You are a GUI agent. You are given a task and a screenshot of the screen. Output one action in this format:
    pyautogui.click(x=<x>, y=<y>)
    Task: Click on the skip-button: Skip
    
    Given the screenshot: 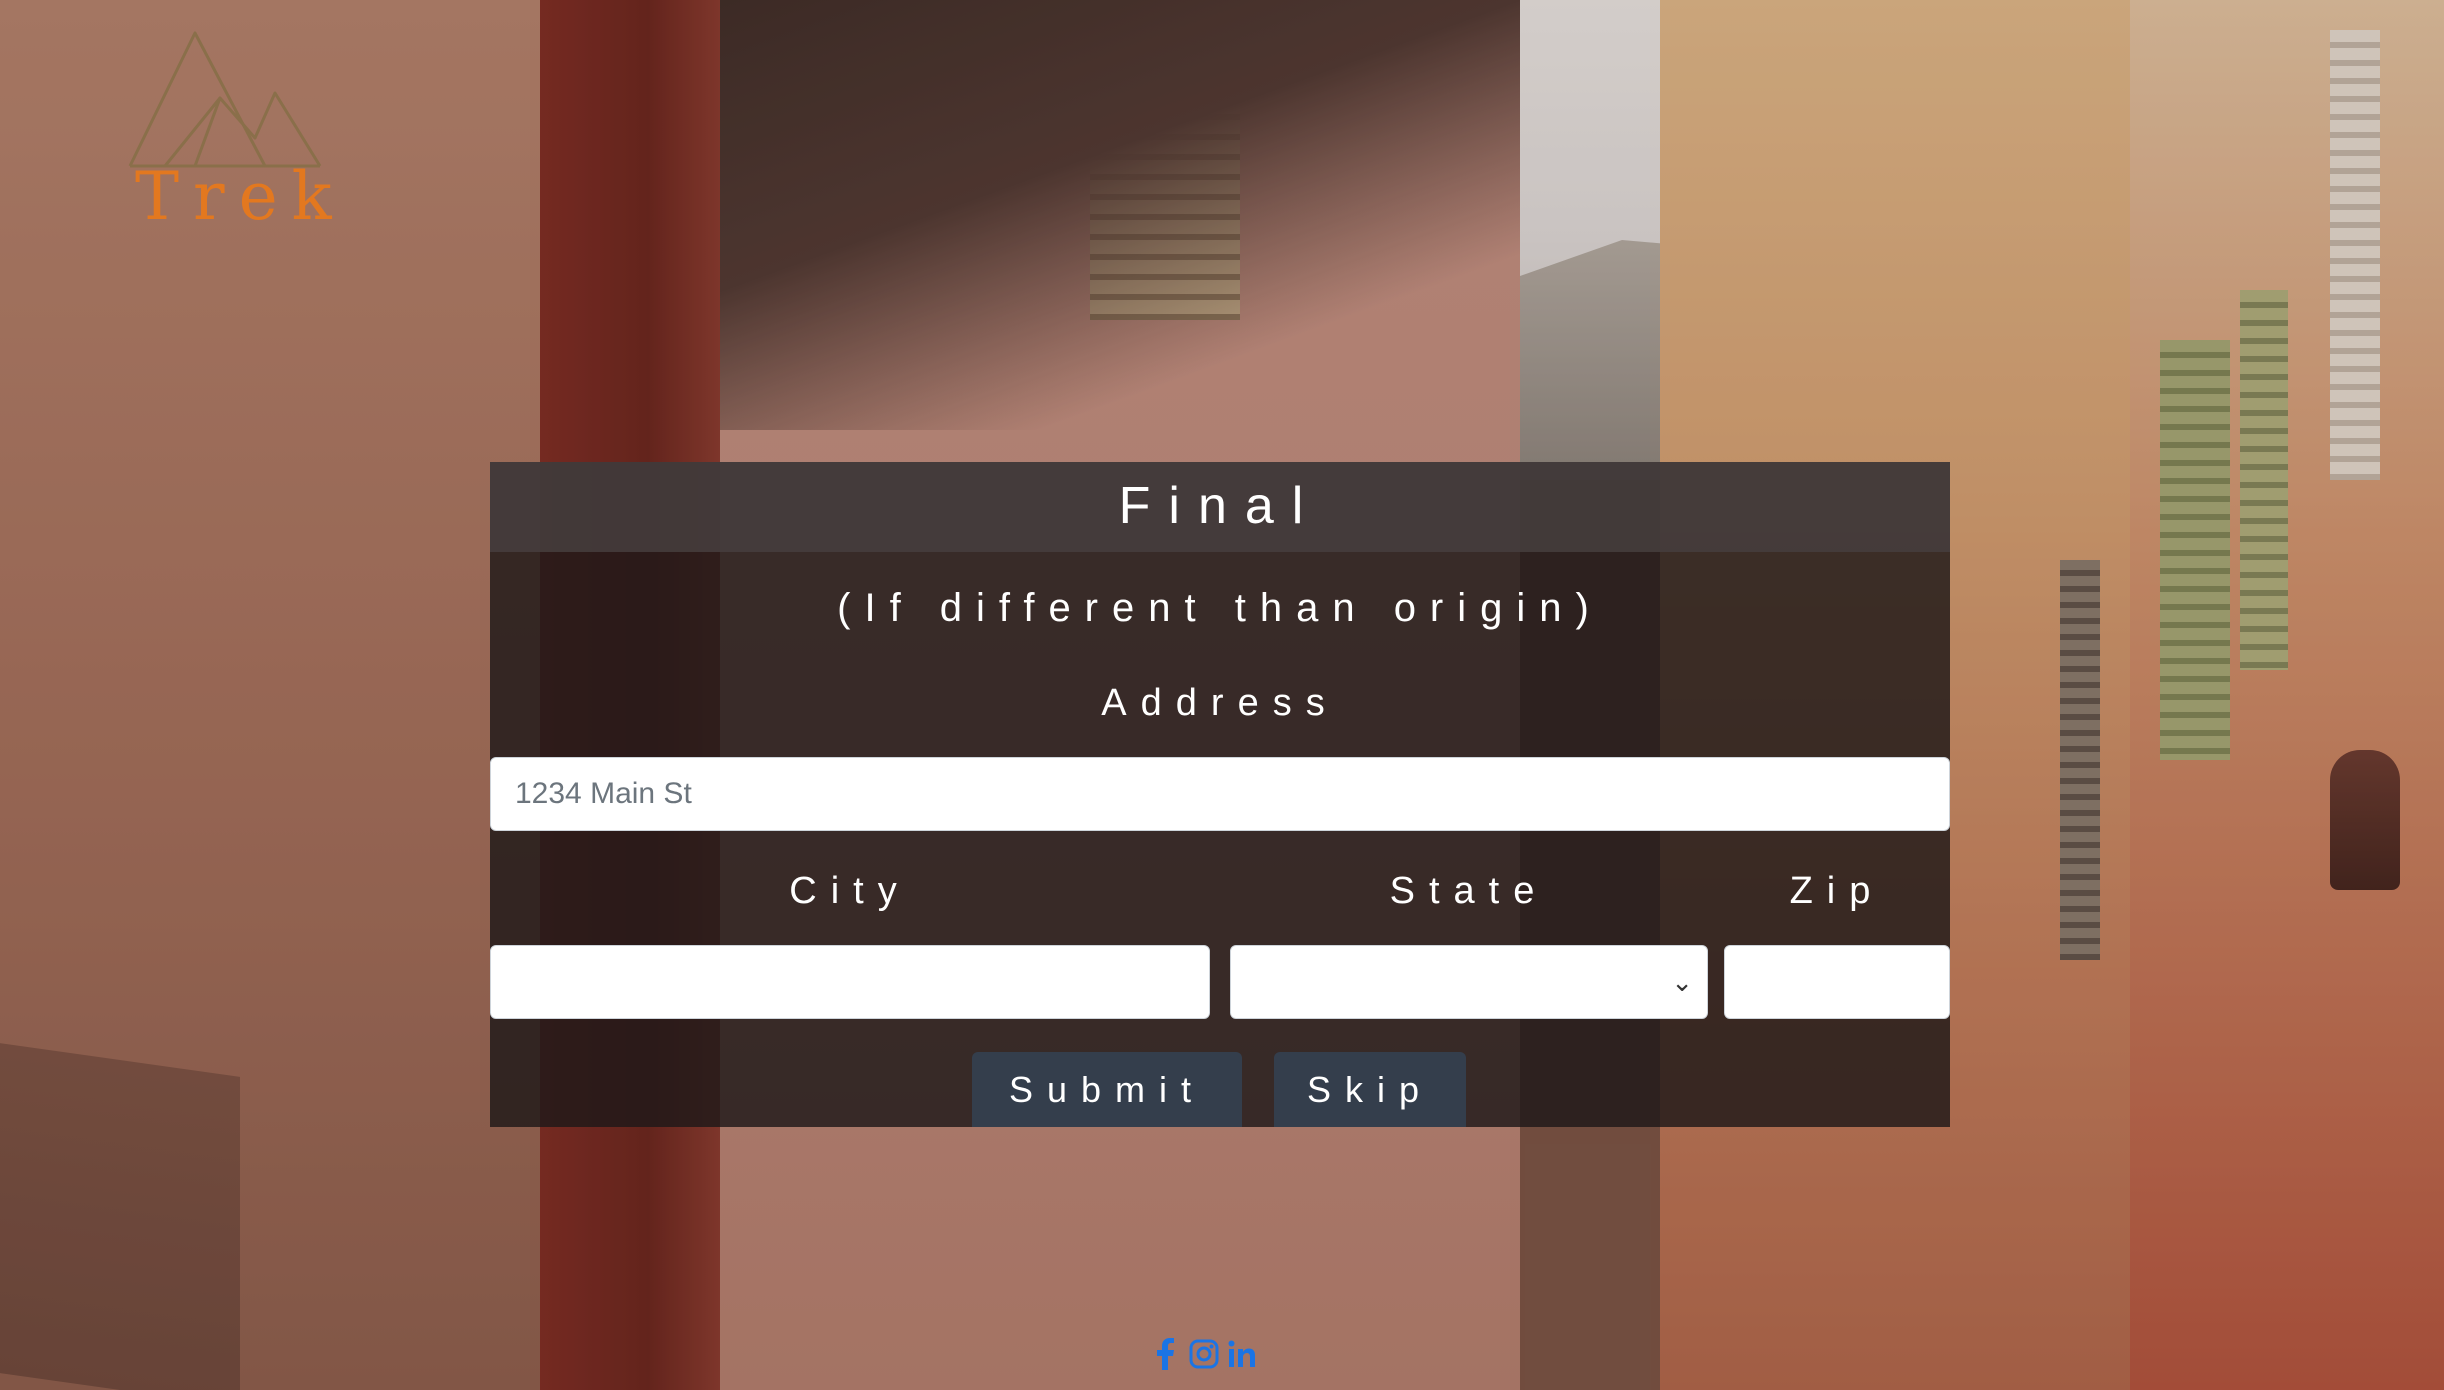 What is the action you would take?
    pyautogui.click(x=1370, y=1089)
    